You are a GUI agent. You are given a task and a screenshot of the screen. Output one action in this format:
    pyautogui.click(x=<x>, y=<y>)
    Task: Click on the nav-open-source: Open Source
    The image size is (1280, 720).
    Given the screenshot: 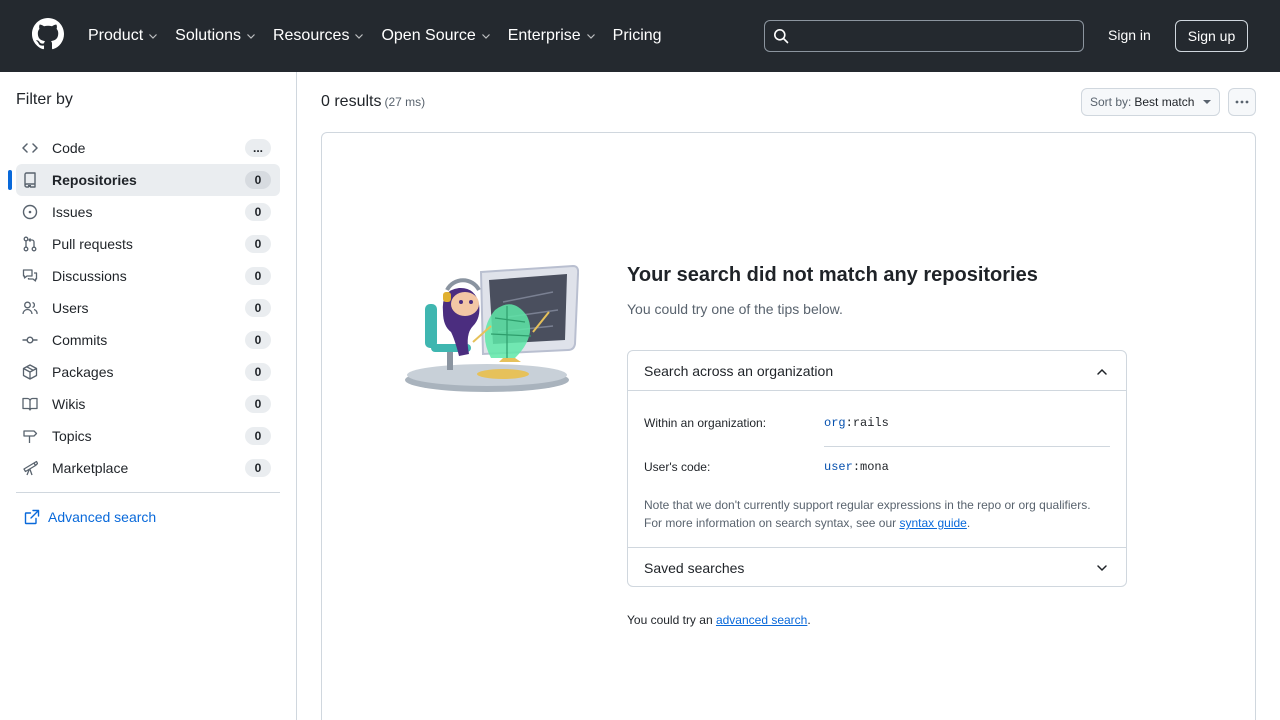 What is the action you would take?
    pyautogui.click(x=436, y=36)
    